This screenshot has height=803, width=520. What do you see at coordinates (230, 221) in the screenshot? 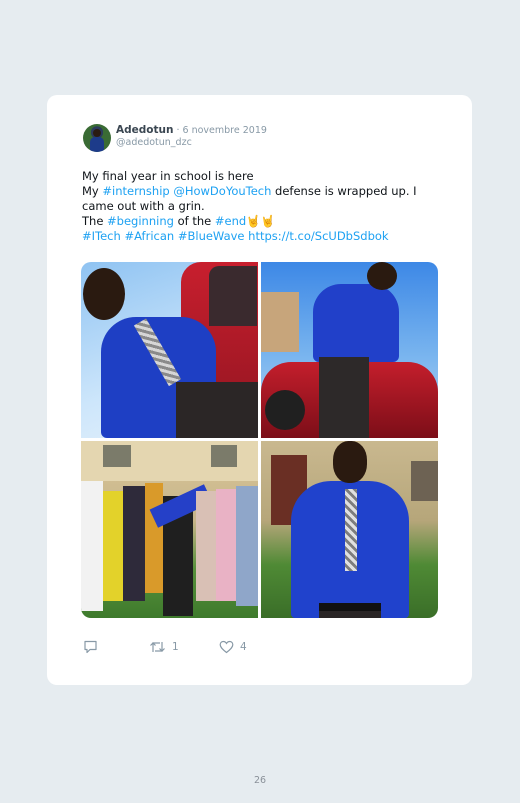
I see `hashtag-end: #end` at bounding box center [230, 221].